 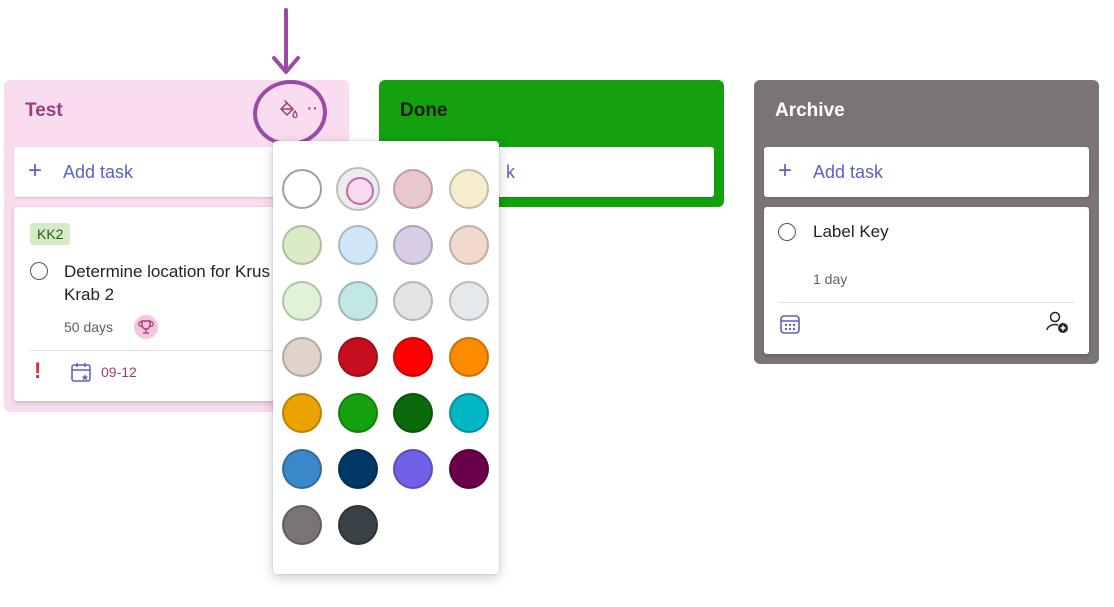 What do you see at coordinates (424, 111) in the screenshot?
I see `column-title: Done` at bounding box center [424, 111].